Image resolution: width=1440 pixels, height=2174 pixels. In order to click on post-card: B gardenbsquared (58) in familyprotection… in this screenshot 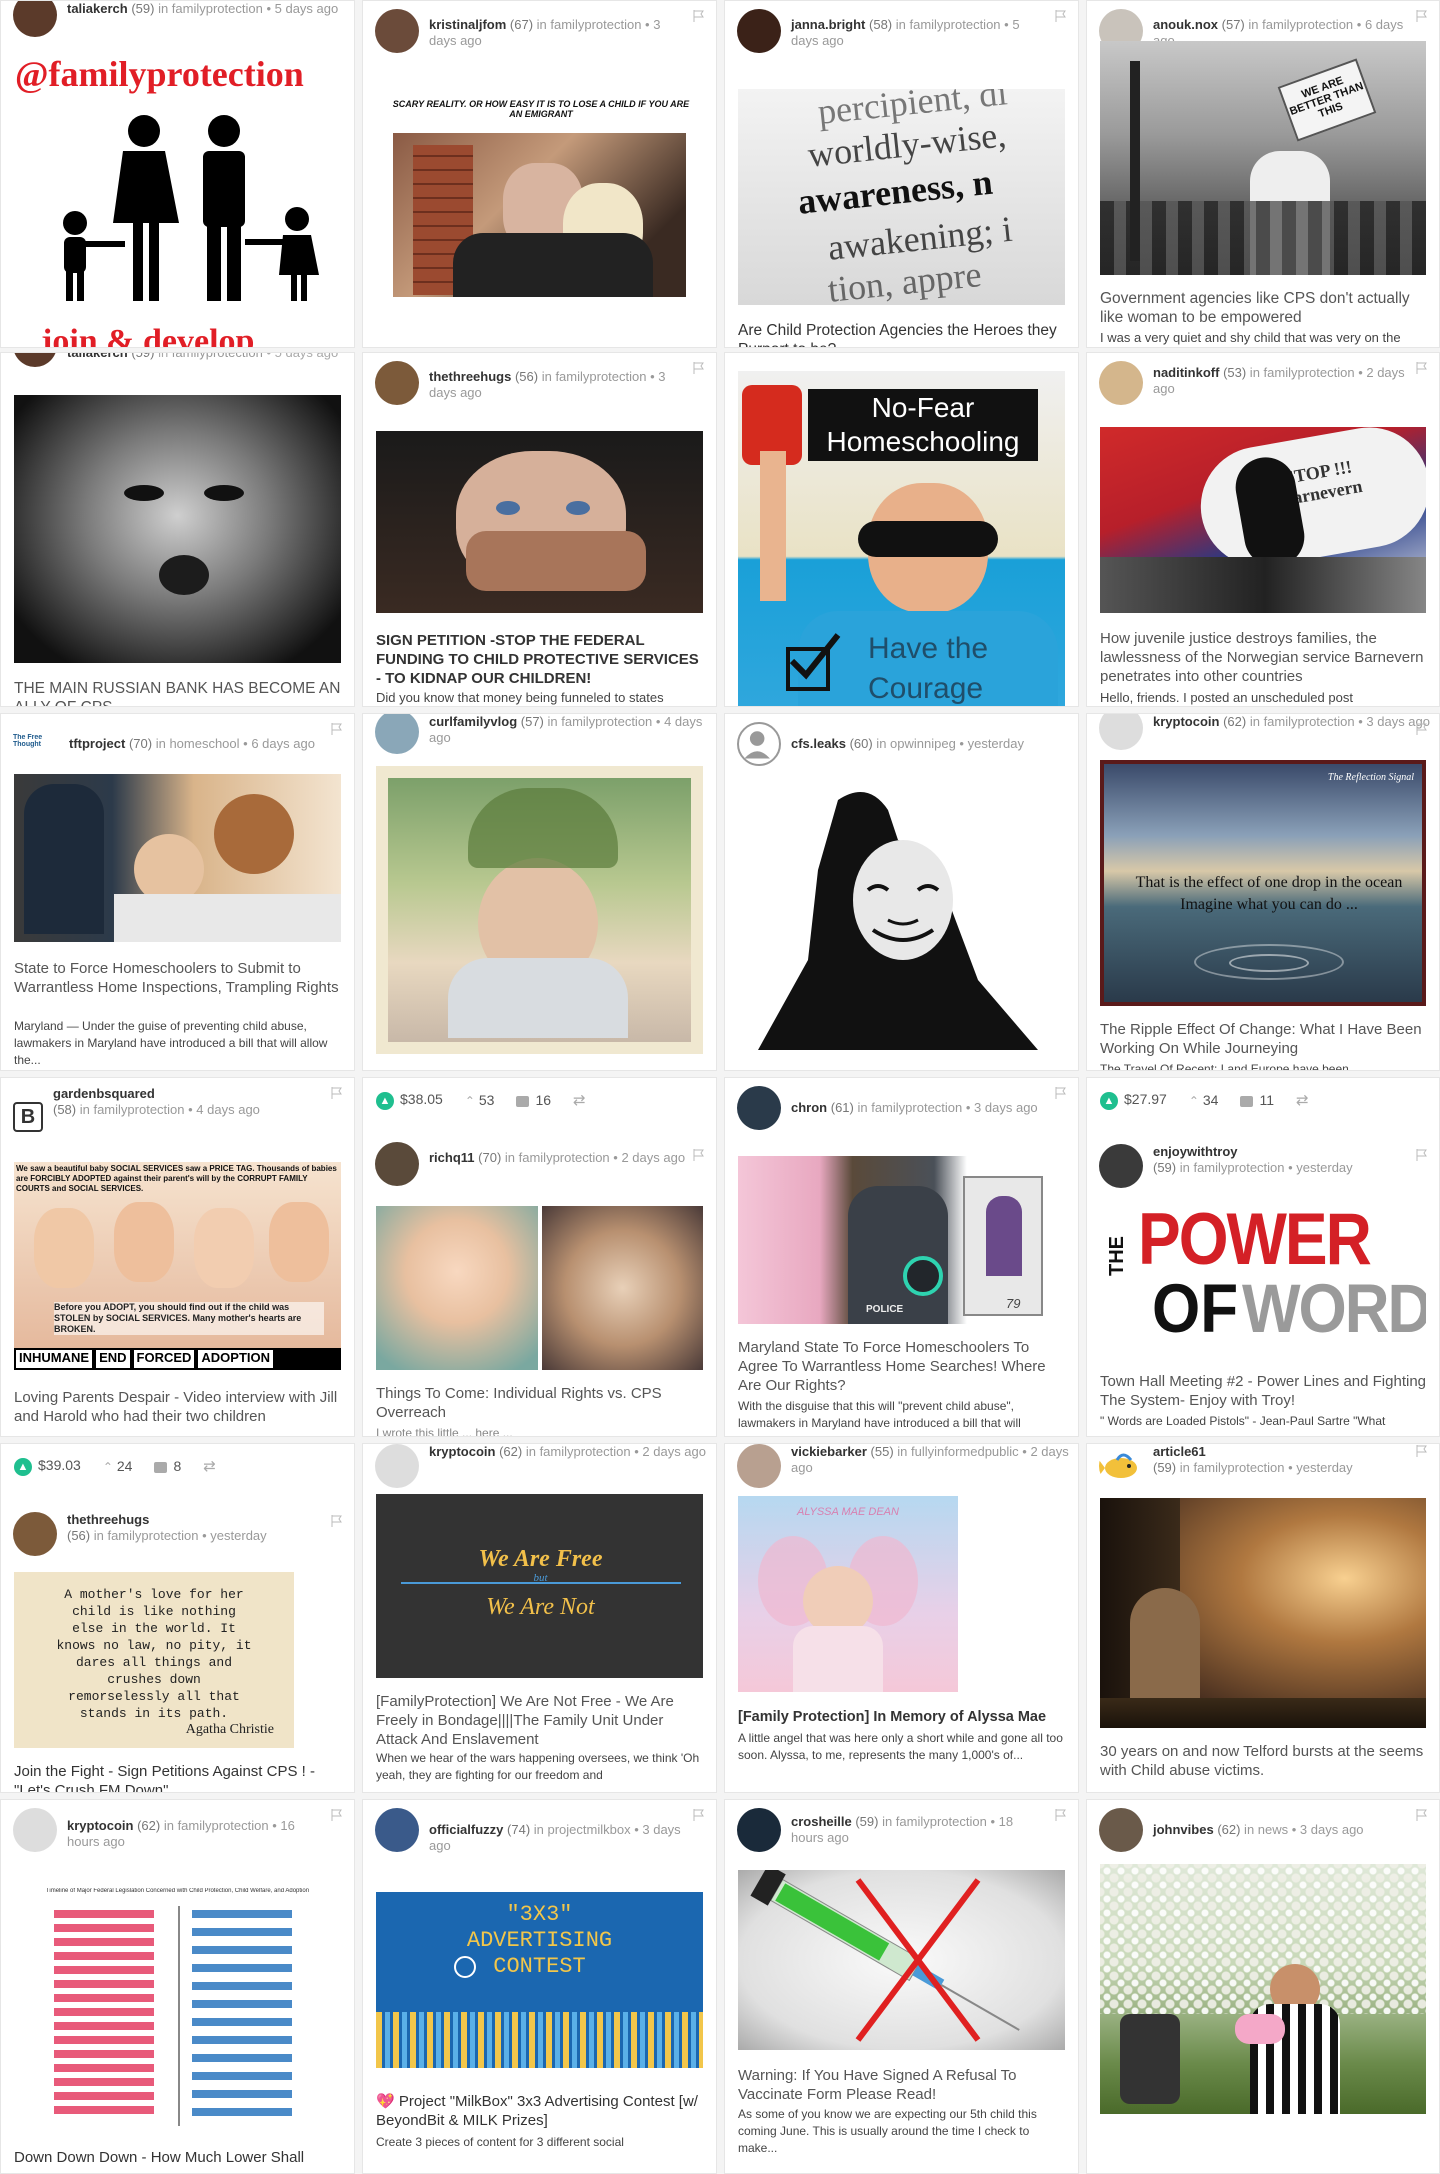, I will do `click(177, 1257)`.